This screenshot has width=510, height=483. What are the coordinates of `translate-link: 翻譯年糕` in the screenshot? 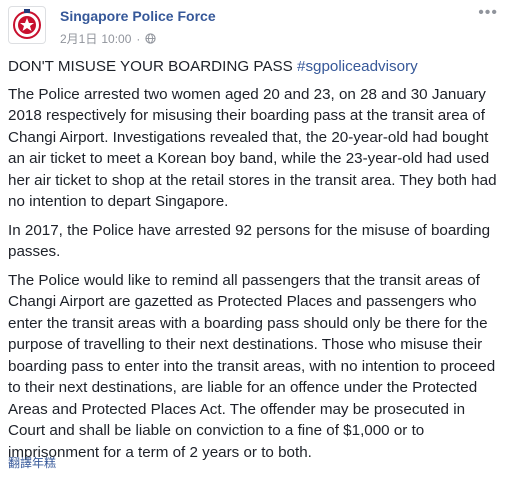 It's located at (32, 462).